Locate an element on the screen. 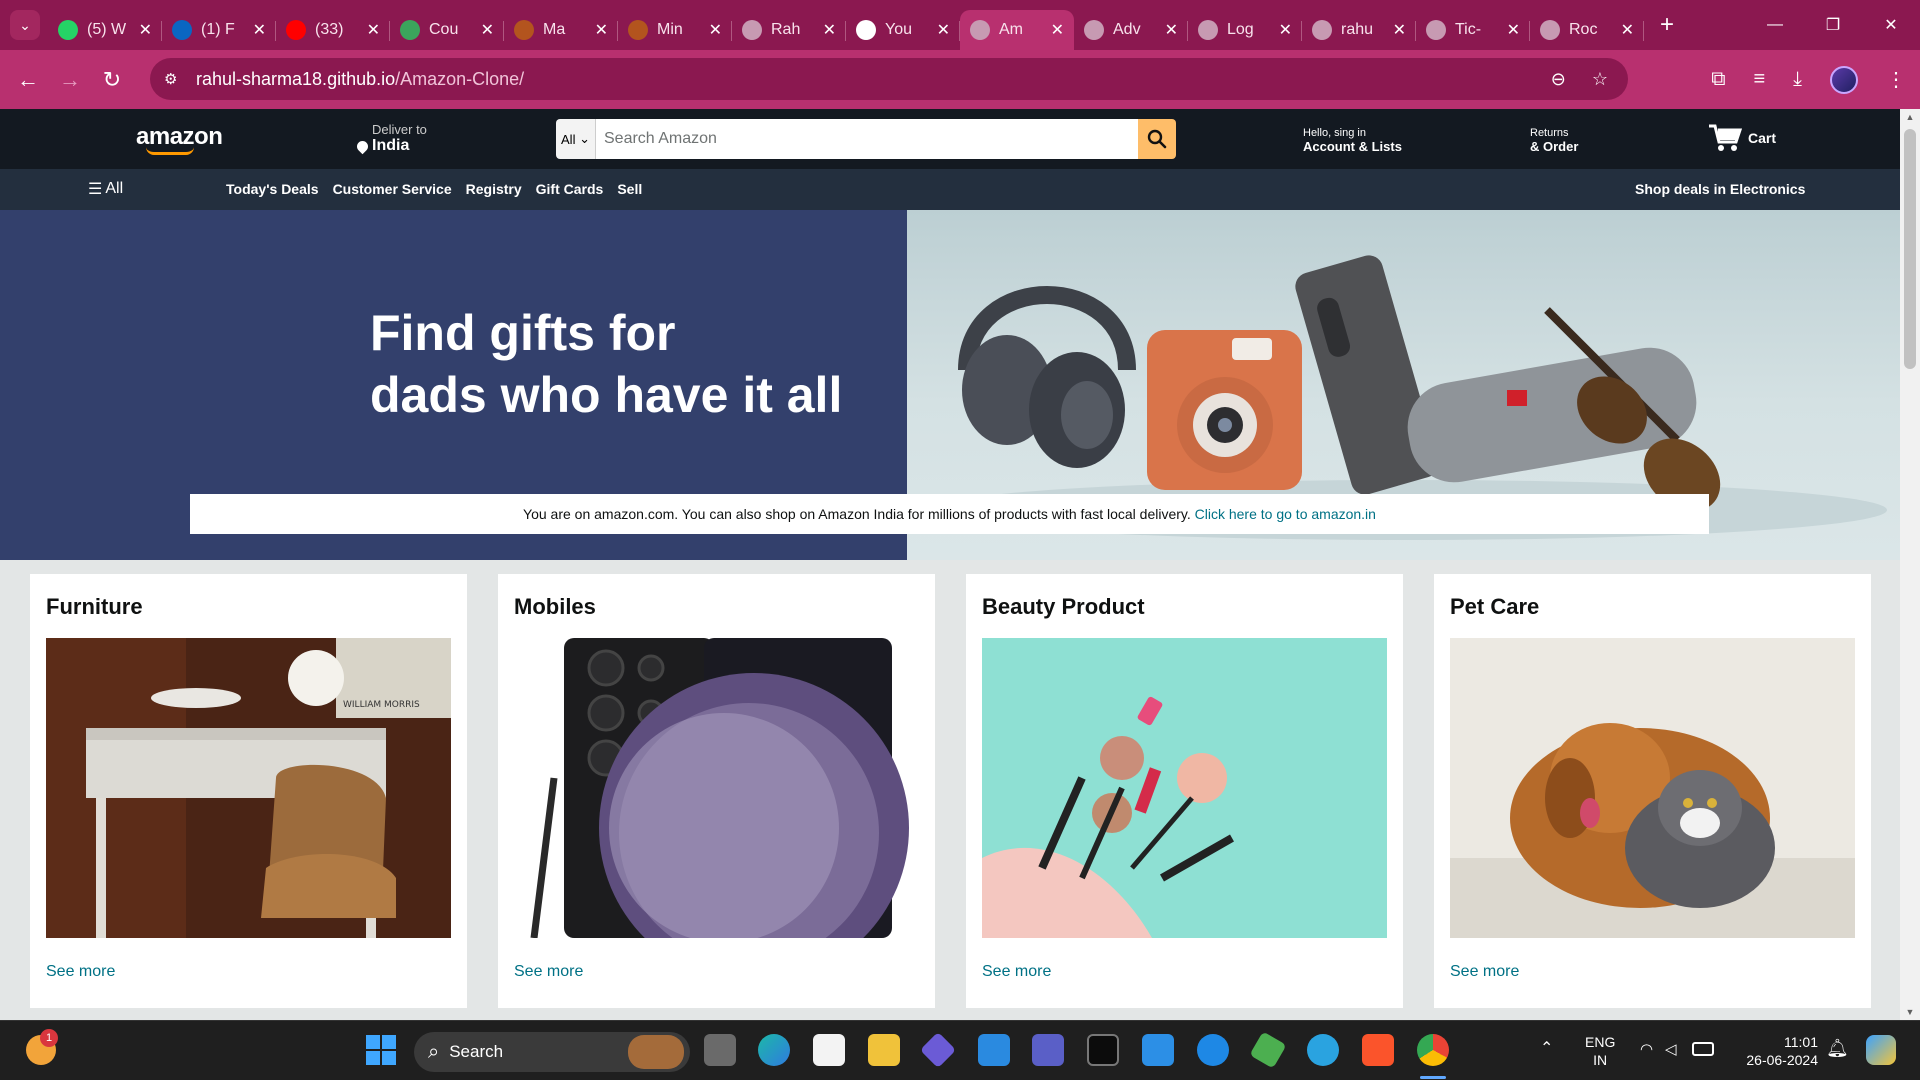  zoom-icon: ⊖ is located at coordinates (1558, 79).